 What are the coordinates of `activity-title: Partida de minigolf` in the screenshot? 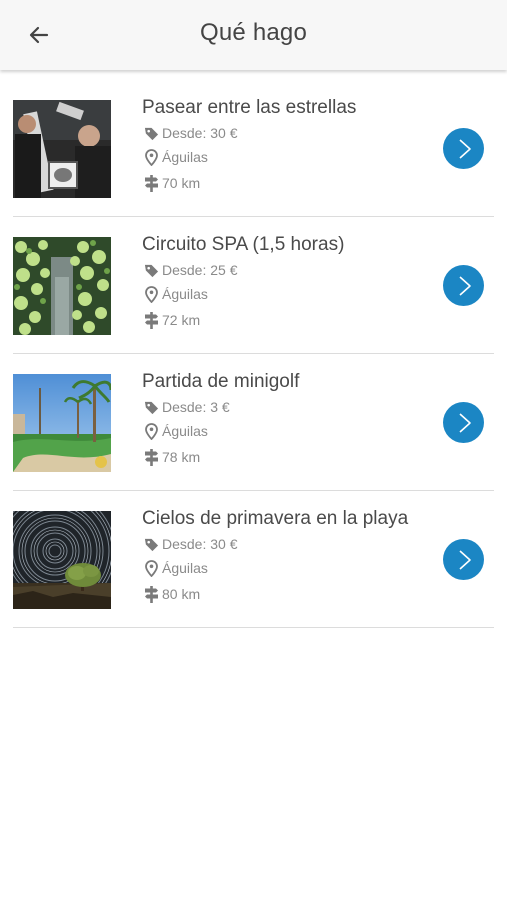 It's located at (221, 381).